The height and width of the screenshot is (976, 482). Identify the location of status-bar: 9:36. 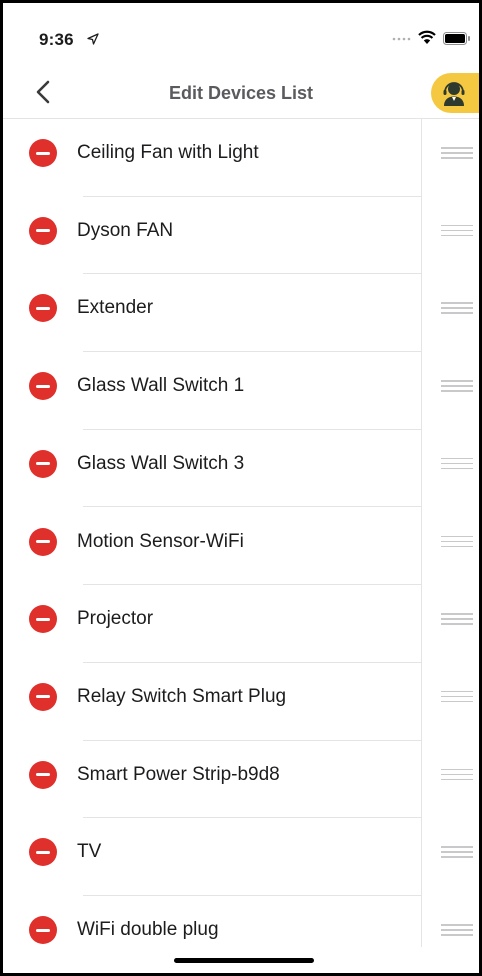
(241, 34).